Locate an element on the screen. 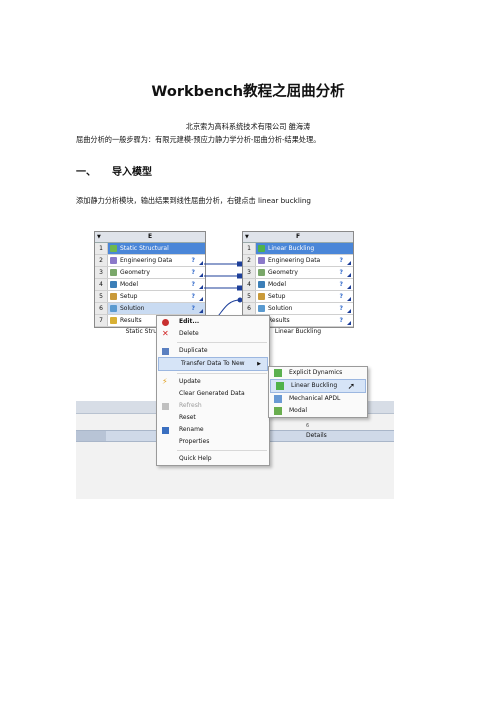 This screenshot has width=496, height=702. author-line: 北京索为高科系统技术有限公司 雒海涛 is located at coordinates (248, 126).